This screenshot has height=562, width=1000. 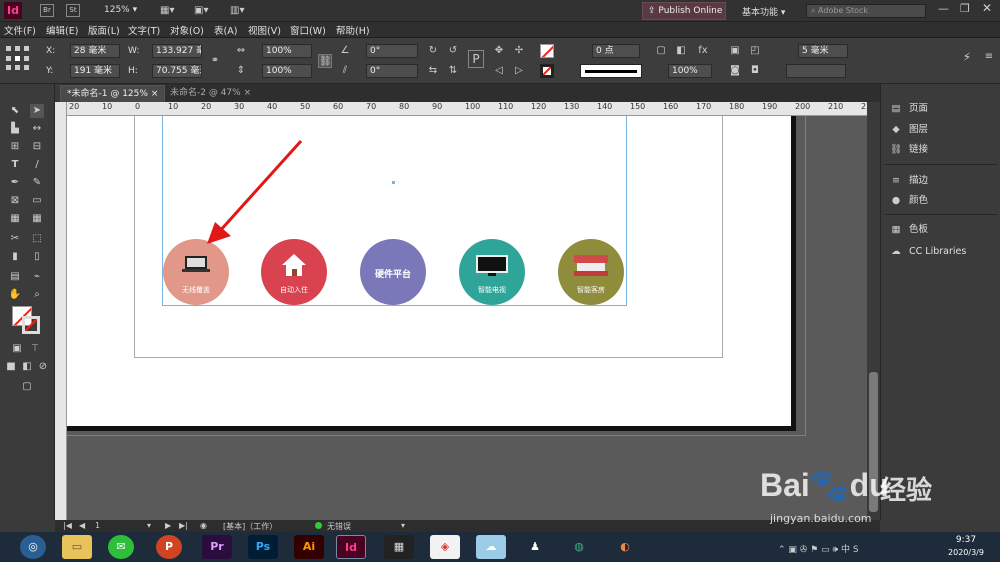 I want to click on app-icon: ◈, so click(x=445, y=547).